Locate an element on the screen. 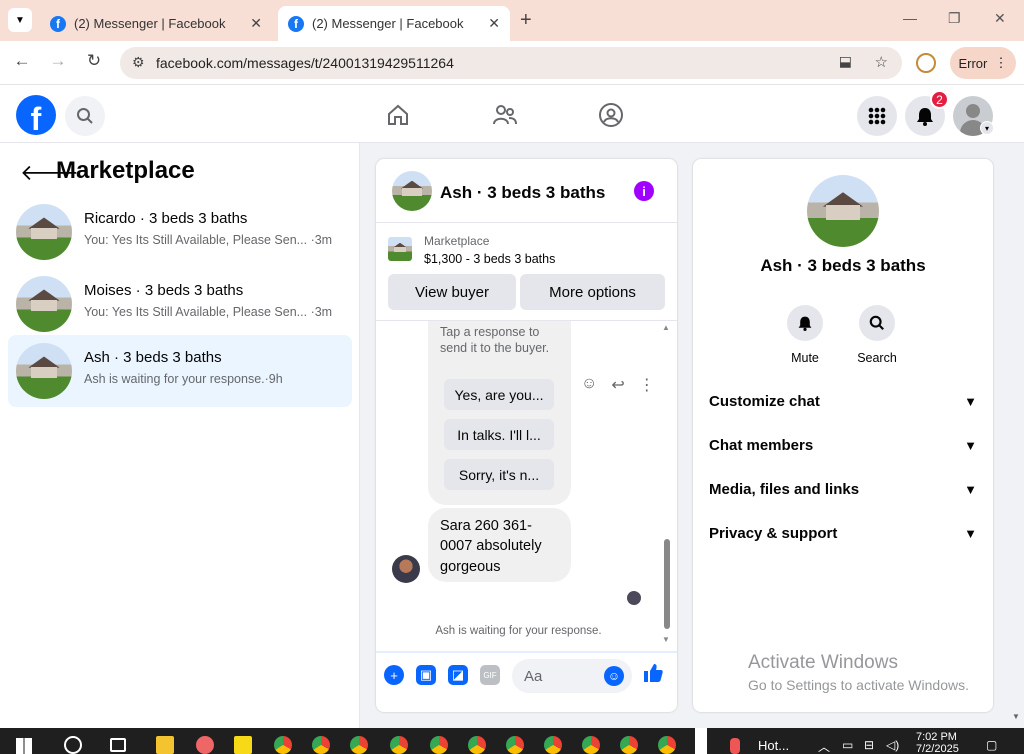 The image size is (1024, 754). groups-icon is located at coordinates (611, 115).